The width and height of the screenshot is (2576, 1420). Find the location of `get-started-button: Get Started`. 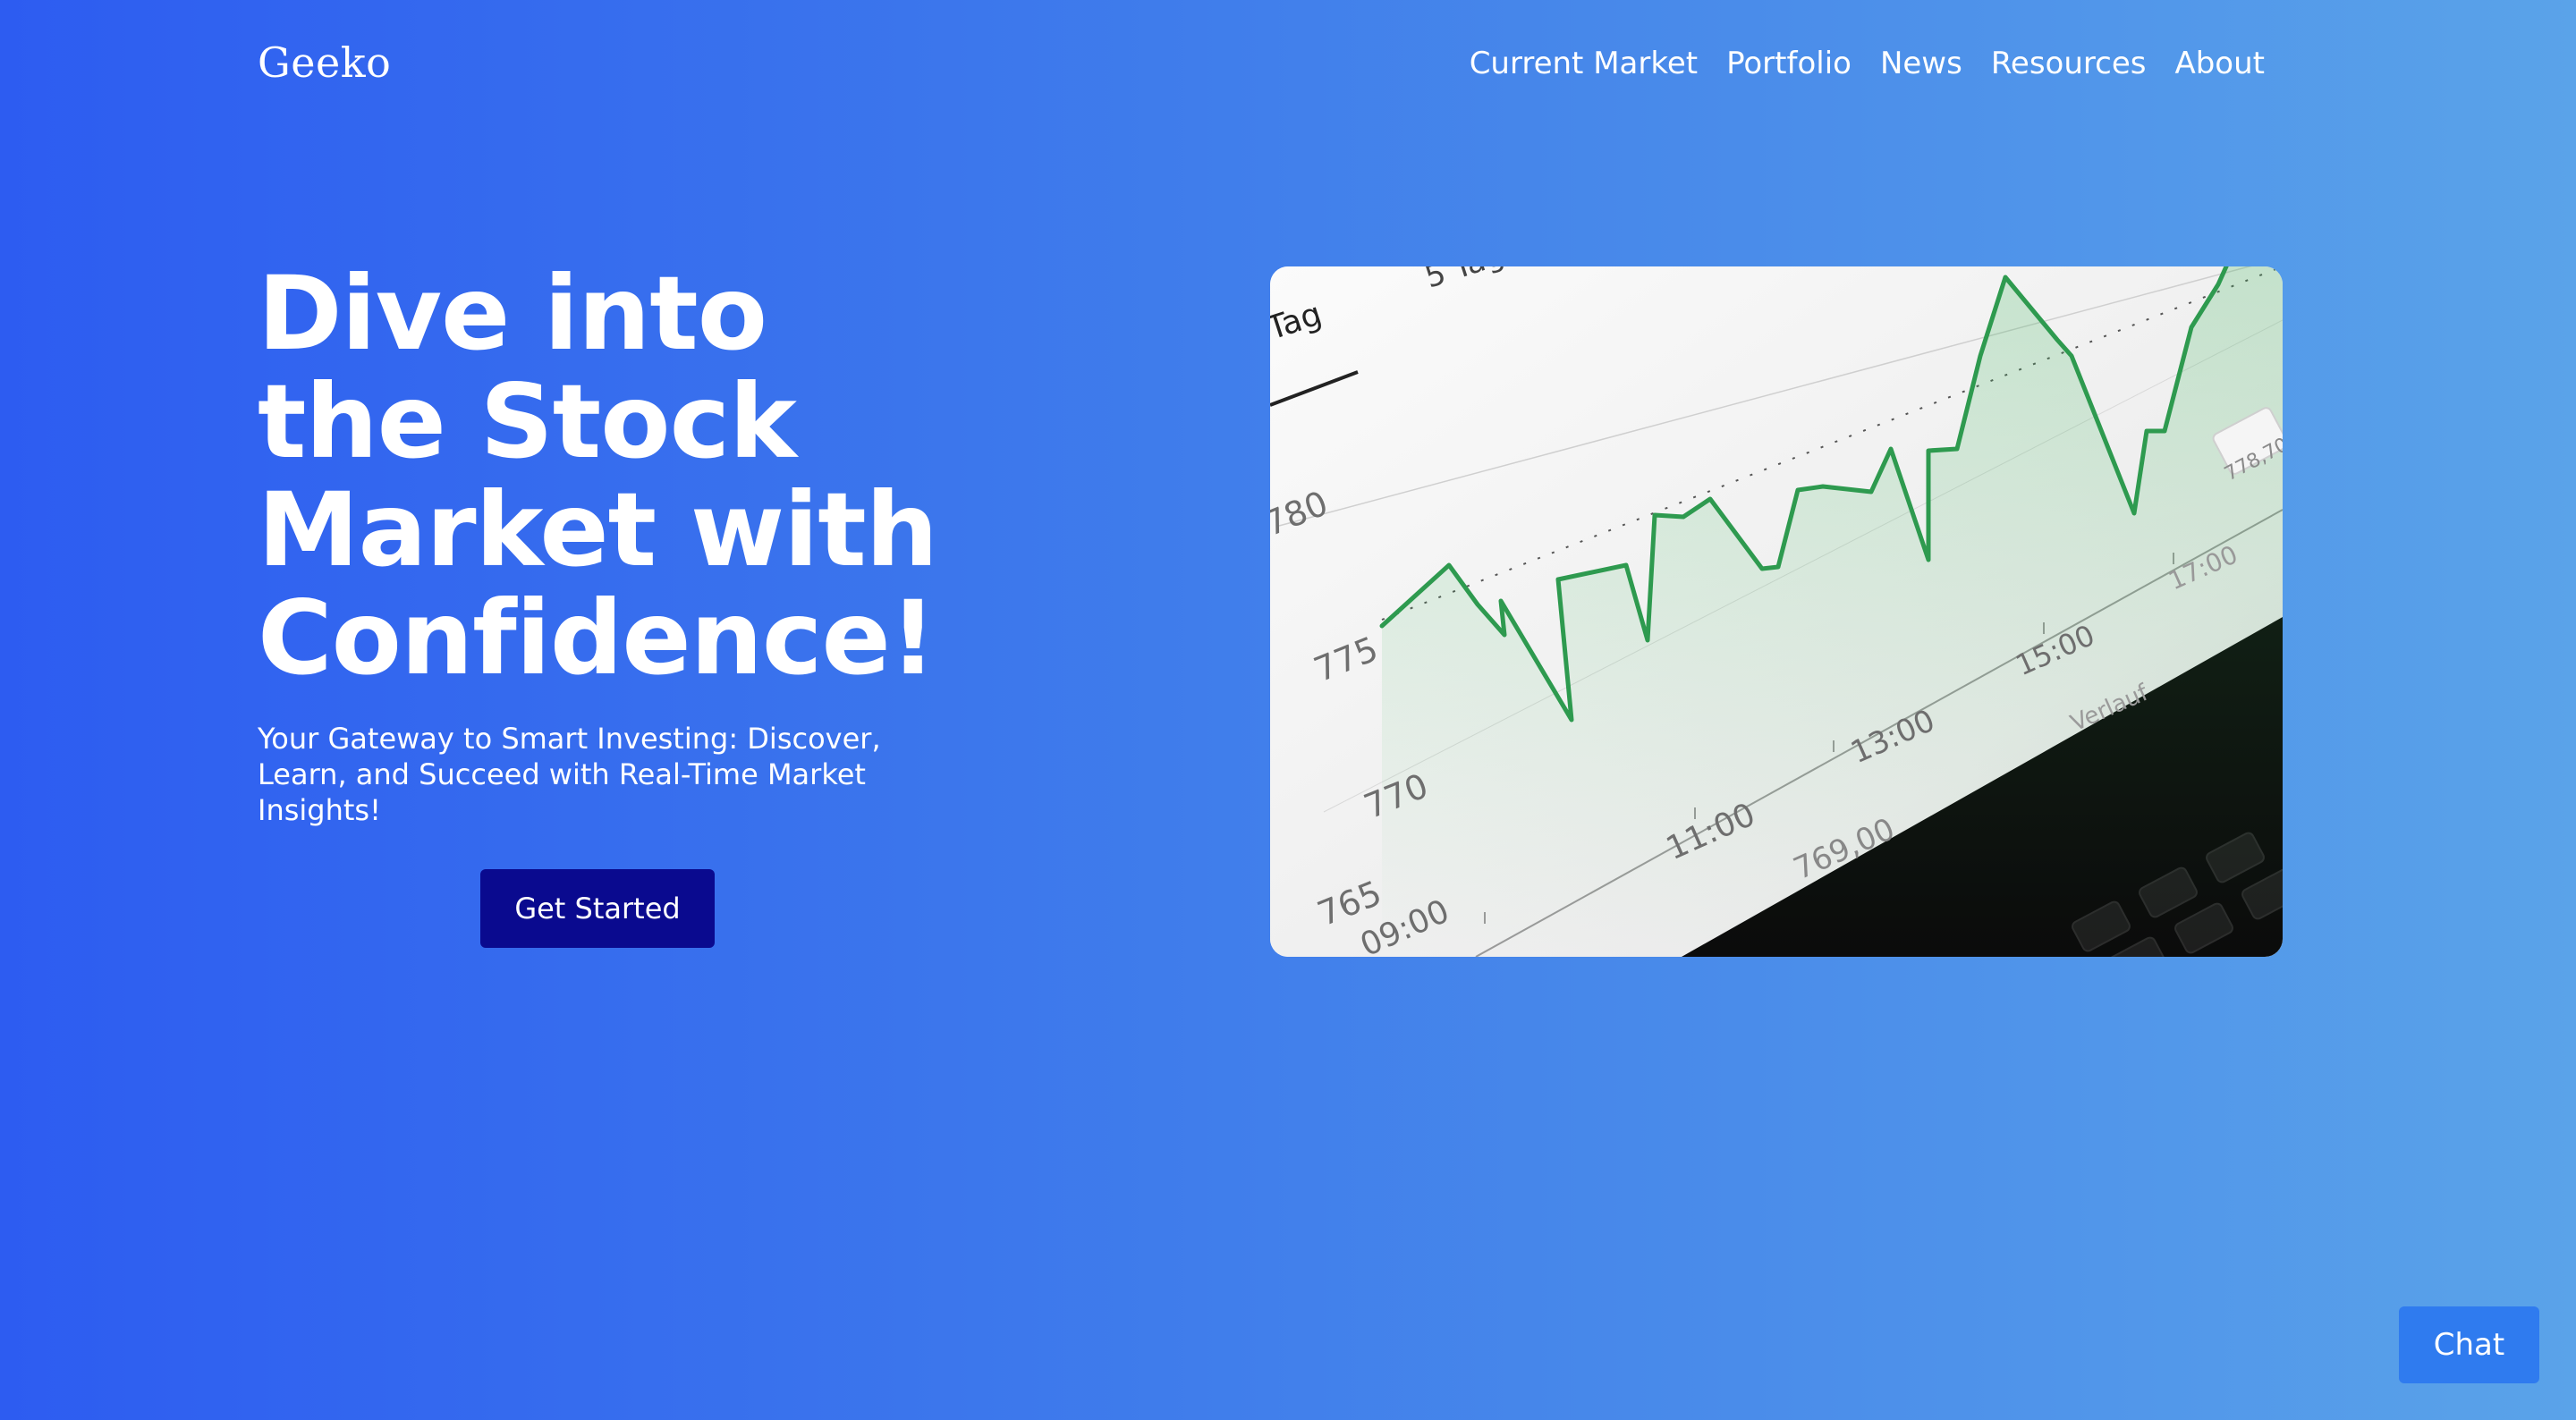

get-started-button: Get Started is located at coordinates (597, 908).